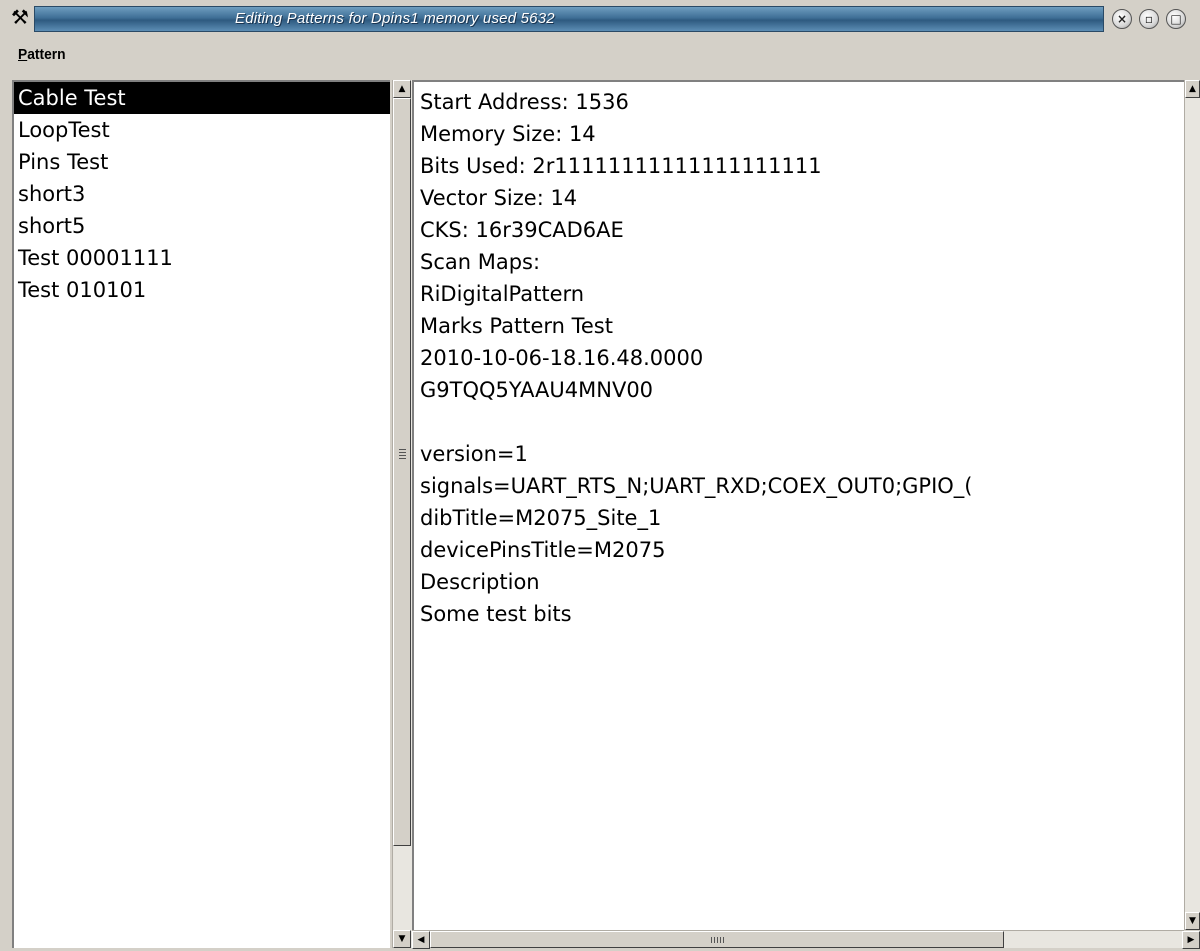 The height and width of the screenshot is (951, 1200). I want to click on list-item: Test 010101, so click(202, 290).